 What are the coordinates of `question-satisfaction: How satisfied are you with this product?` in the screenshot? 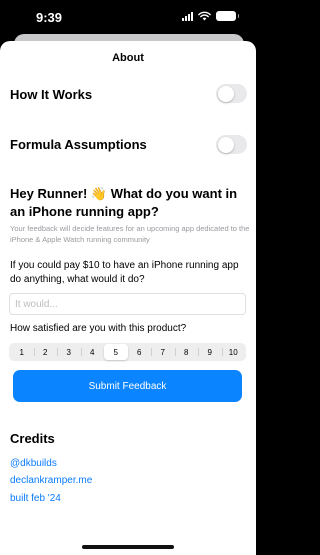 It's located at (98, 328).